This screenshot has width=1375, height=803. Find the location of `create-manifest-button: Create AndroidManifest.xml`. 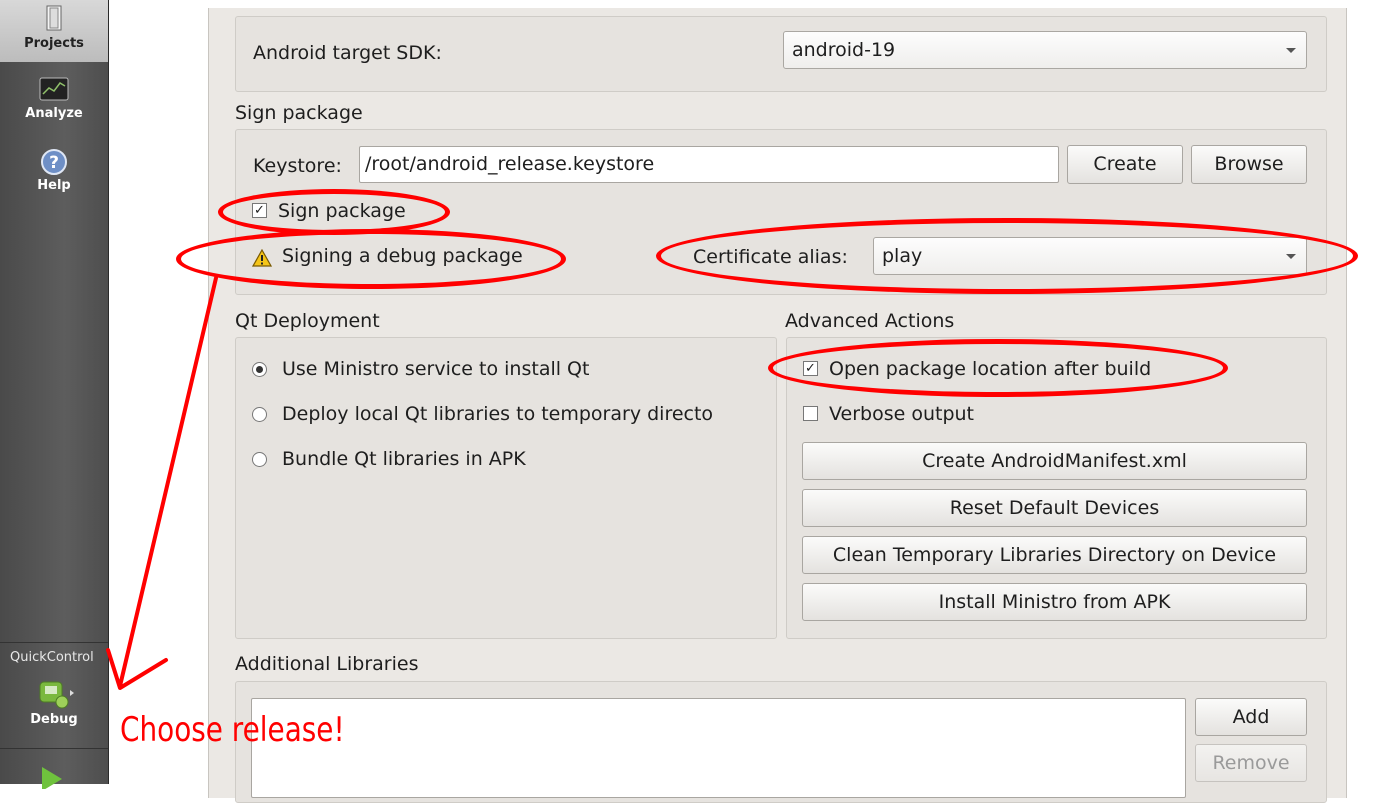

create-manifest-button: Create AndroidManifest.xml is located at coordinates (1054, 461).